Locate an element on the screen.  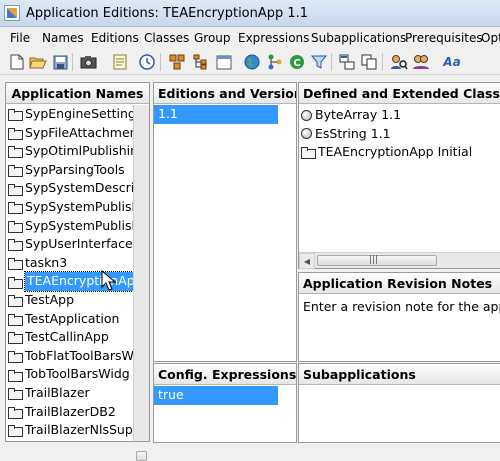
application-name-label: TestCallinApp is located at coordinates (67, 337).